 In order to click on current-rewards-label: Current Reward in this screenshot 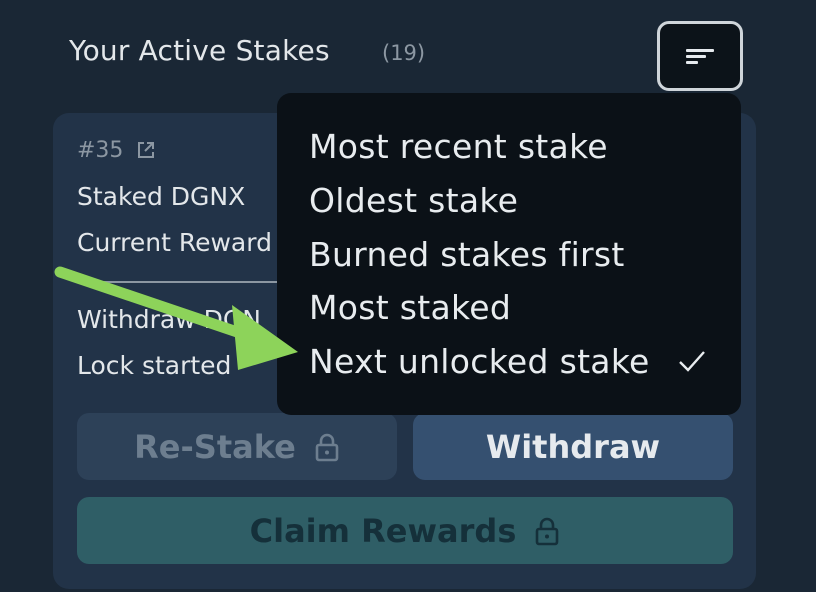, I will do `click(174, 242)`.